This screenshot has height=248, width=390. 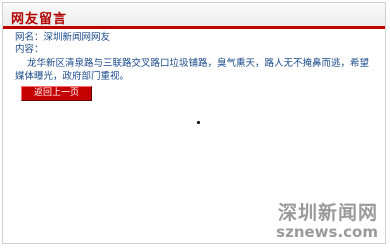 What do you see at coordinates (196, 38) in the screenshot?
I see `name-row: 网名：深圳新闻网网友` at bounding box center [196, 38].